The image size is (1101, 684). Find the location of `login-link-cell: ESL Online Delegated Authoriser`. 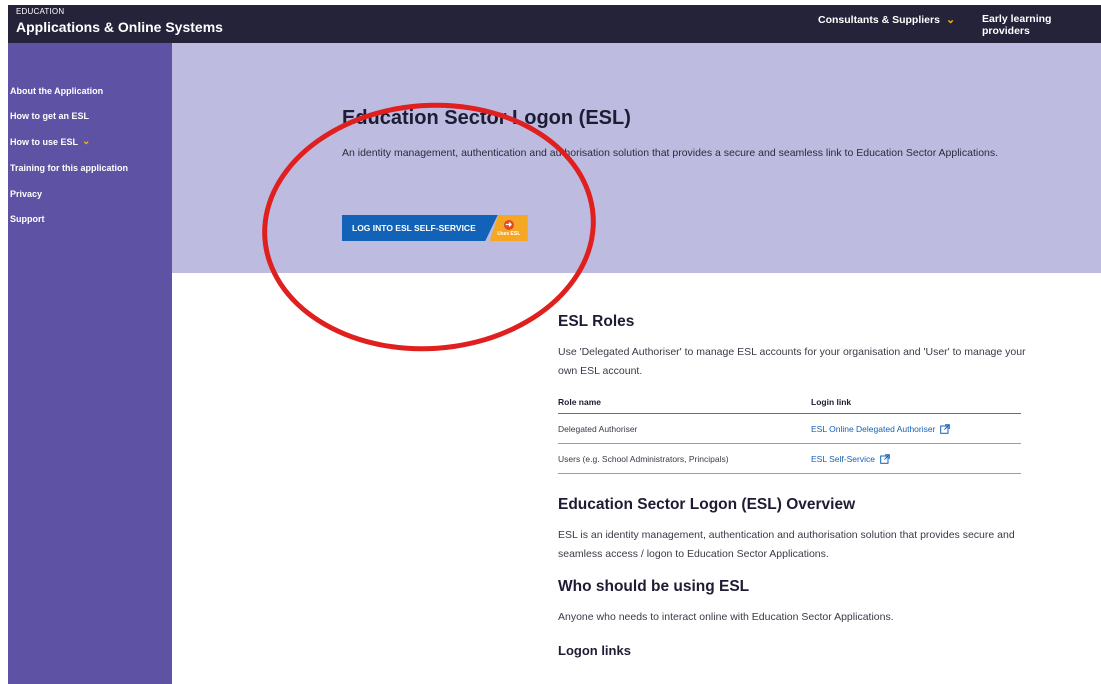

login-link-cell: ESL Online Delegated Authoriser is located at coordinates (916, 428).